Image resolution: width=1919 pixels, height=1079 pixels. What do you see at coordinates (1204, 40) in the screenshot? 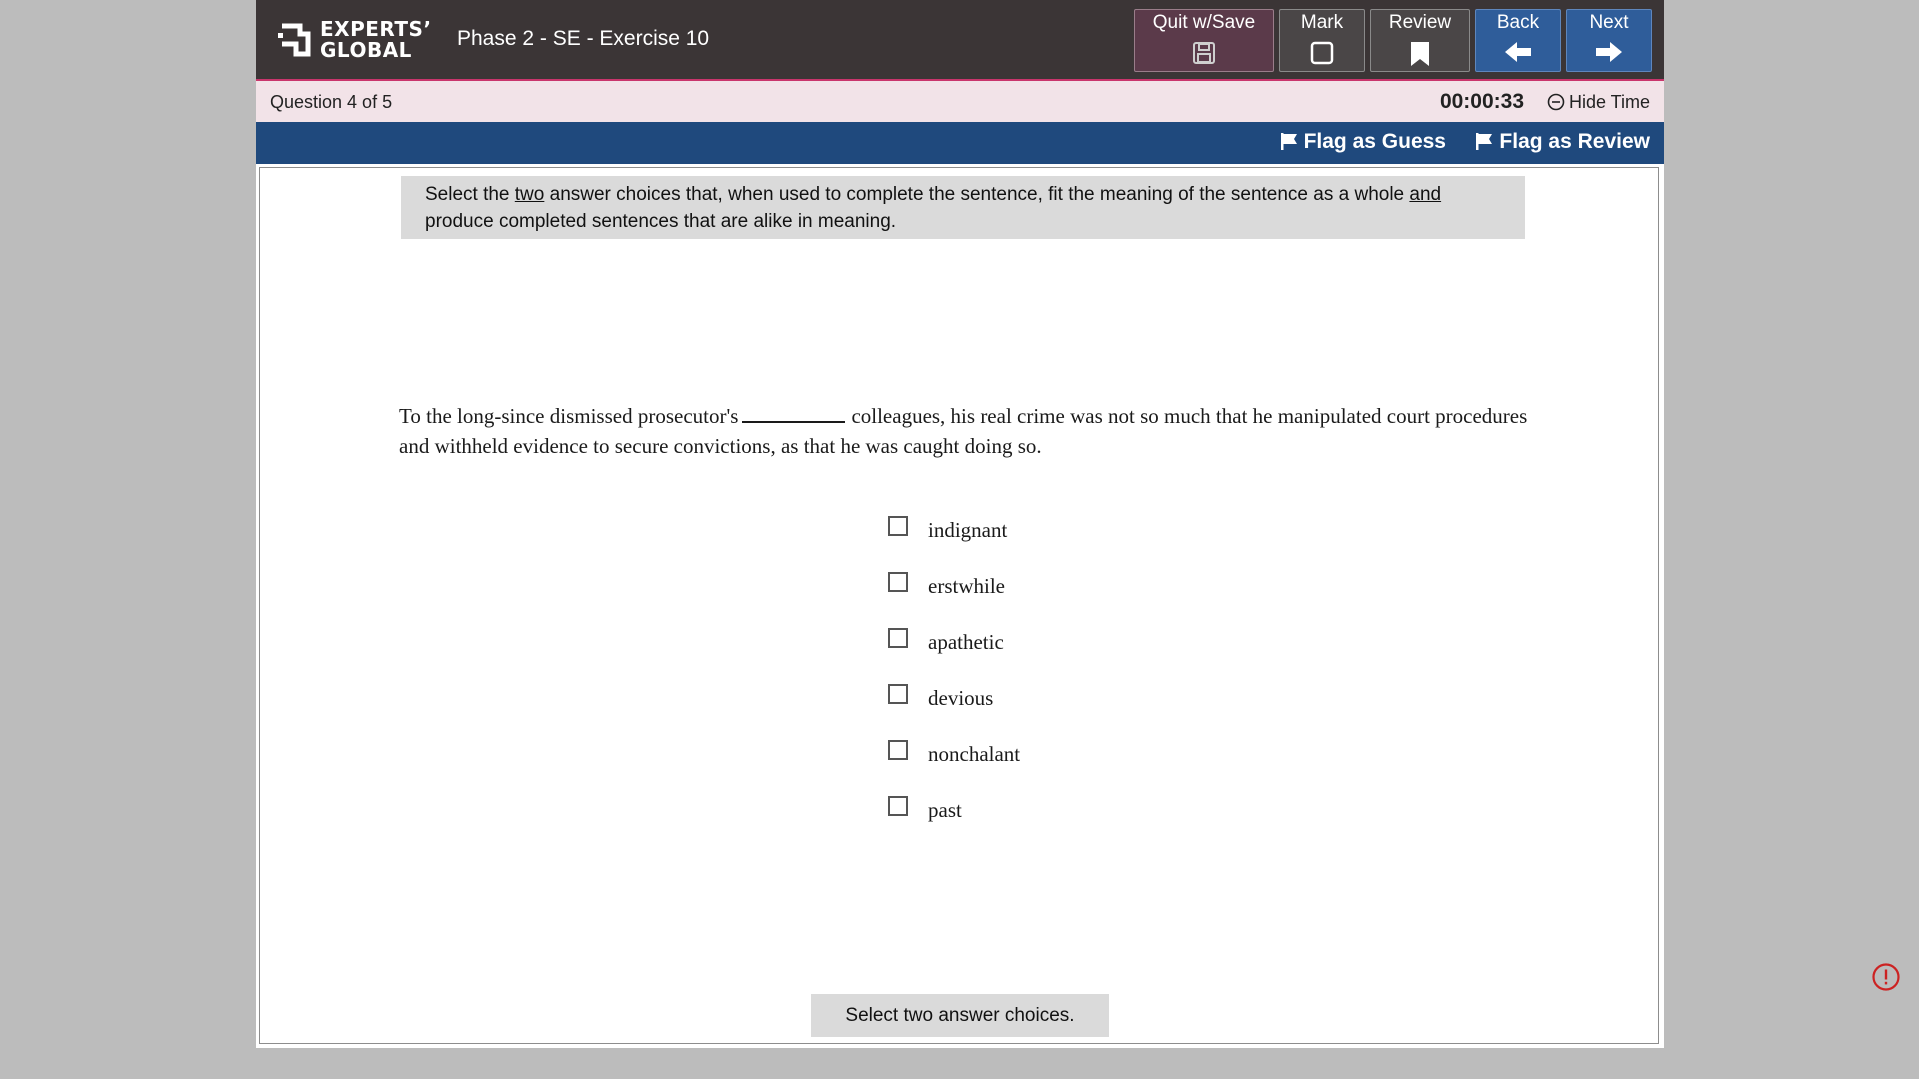
I see `quit-save-button: Quit w/Save` at bounding box center [1204, 40].